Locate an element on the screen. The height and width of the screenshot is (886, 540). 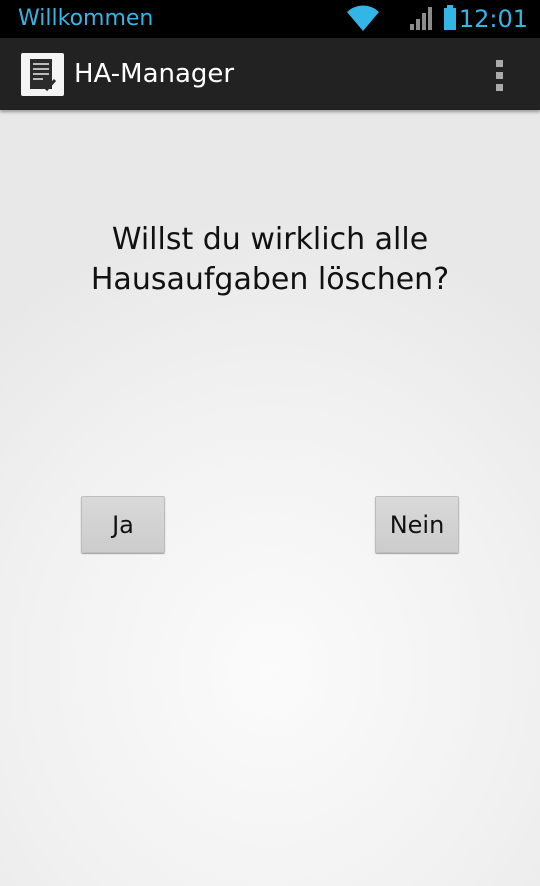
app-title: HA-Manager is located at coordinates (154, 74).